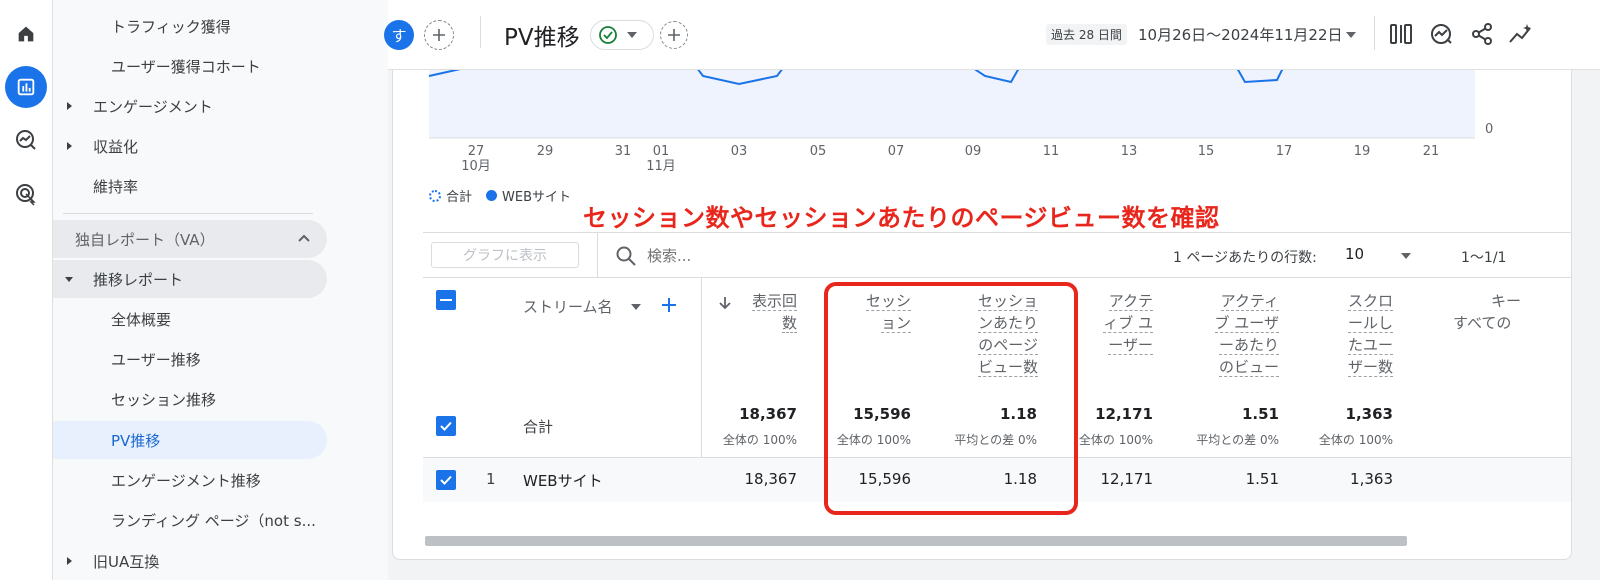 This screenshot has height=580, width=1600. I want to click on share-icon, so click(1482, 34).